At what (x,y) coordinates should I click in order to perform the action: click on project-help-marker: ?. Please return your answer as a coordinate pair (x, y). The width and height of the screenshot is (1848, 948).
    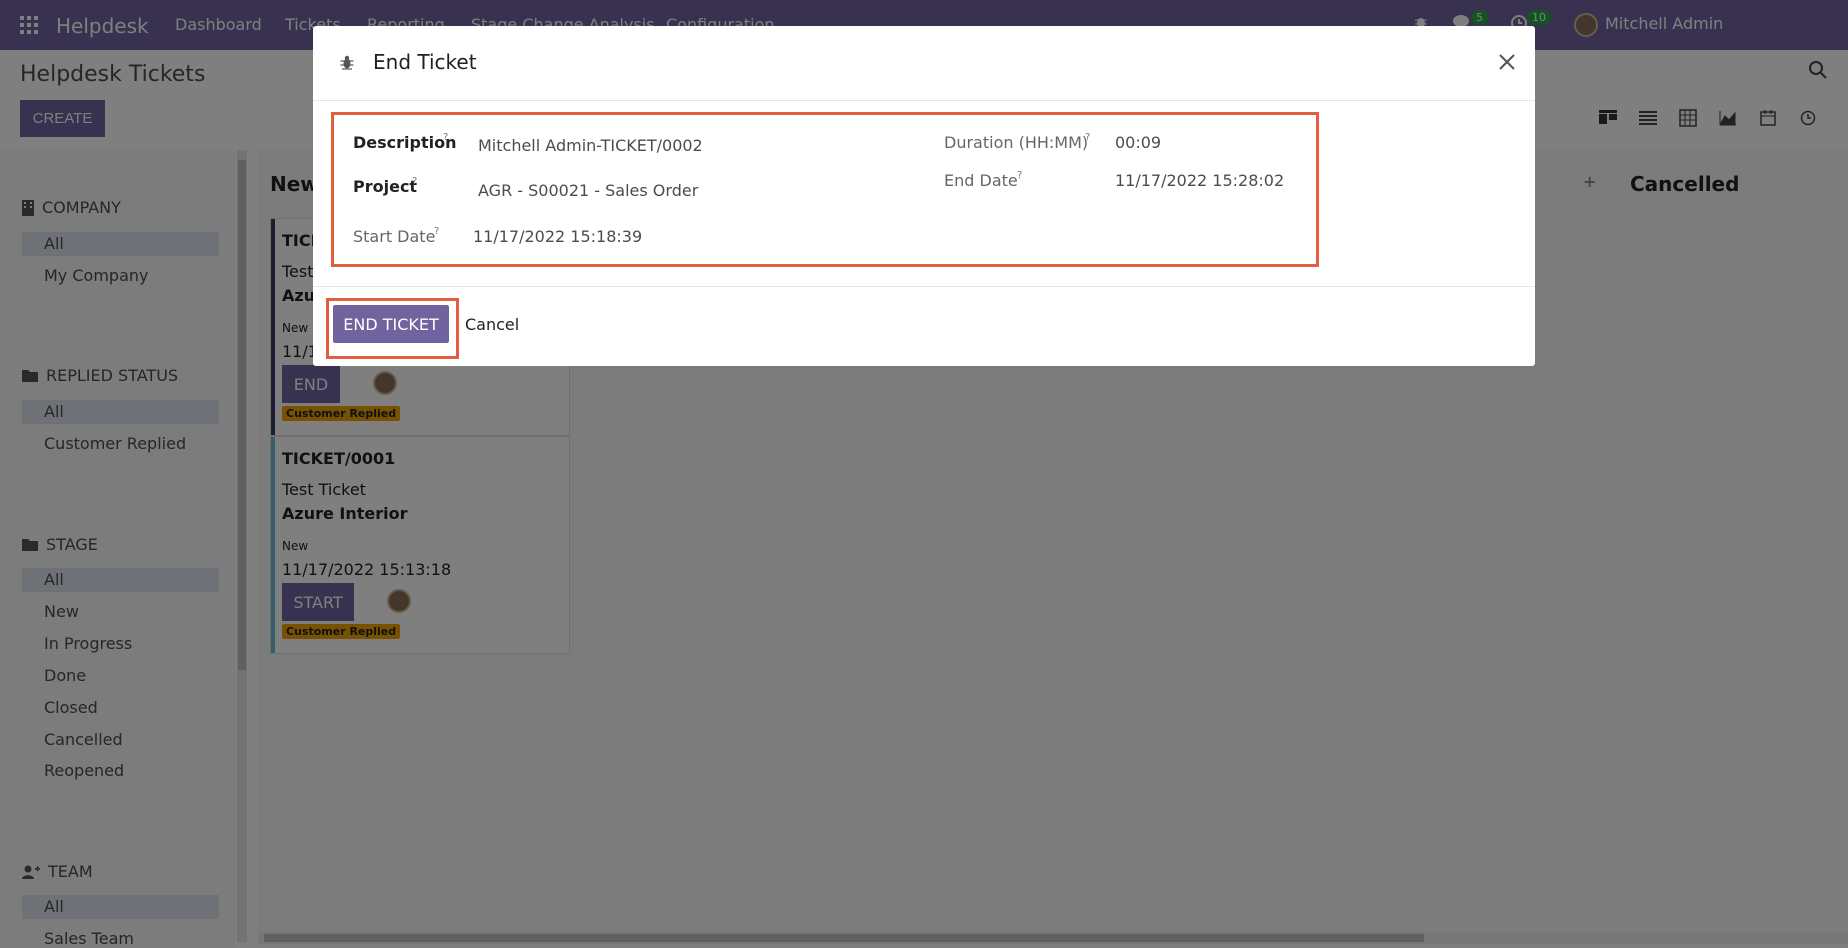
    Looking at the image, I should click on (414, 181).